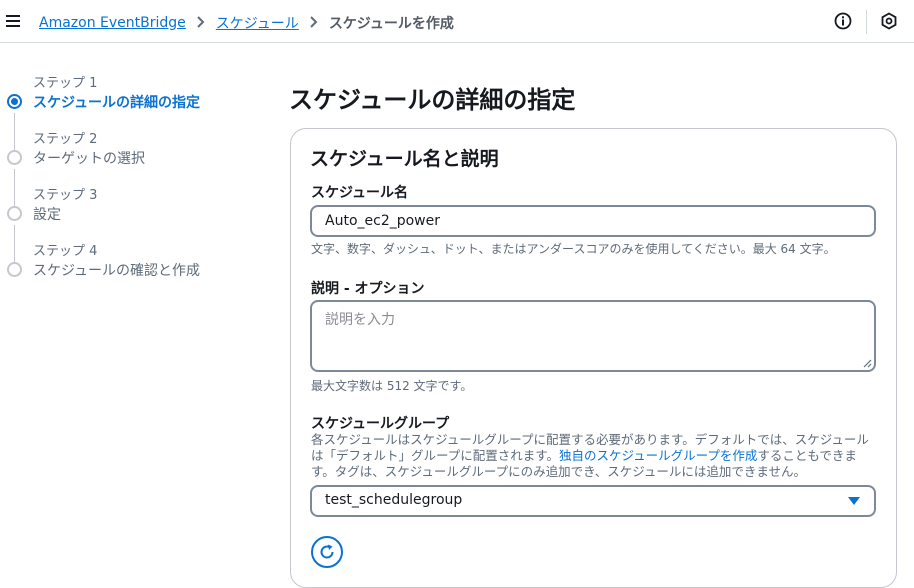 The image size is (914, 588). Describe the element at coordinates (593, 221) in the screenshot. I see `schedule-name-input` at that location.